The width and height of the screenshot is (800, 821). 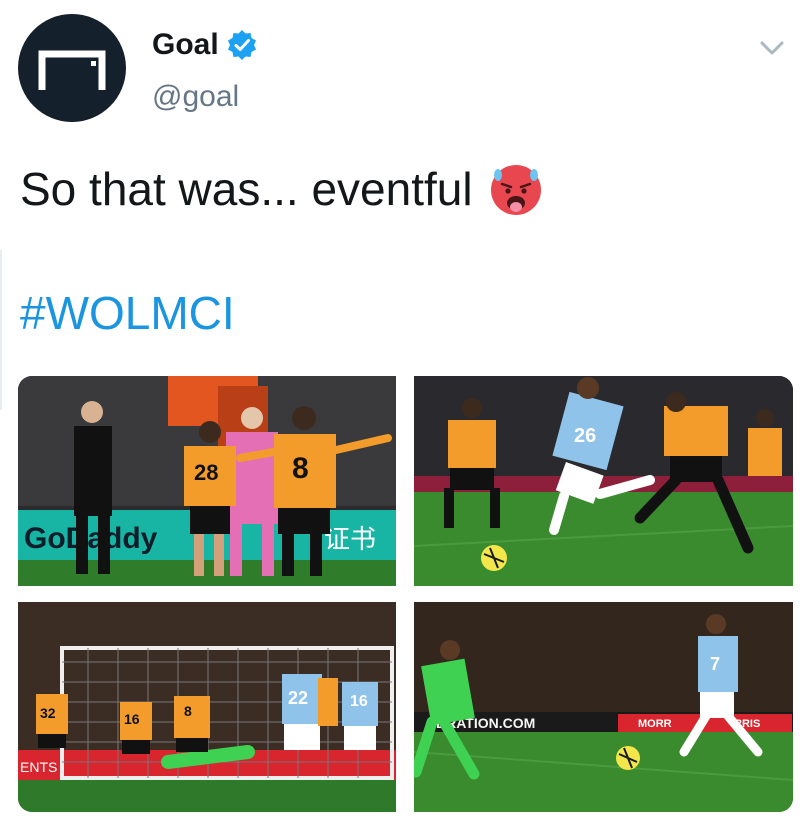 I want to click on display-name: Goal, so click(x=185, y=45).